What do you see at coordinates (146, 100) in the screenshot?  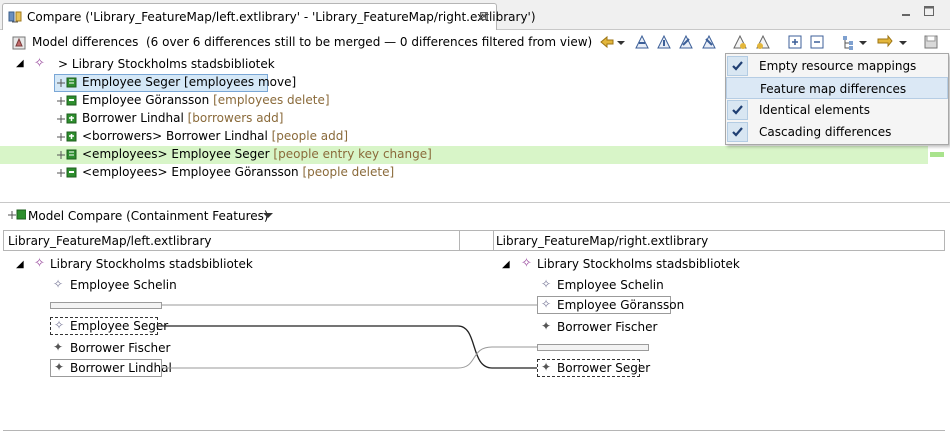 I see `item-label: Employee Göransson` at bounding box center [146, 100].